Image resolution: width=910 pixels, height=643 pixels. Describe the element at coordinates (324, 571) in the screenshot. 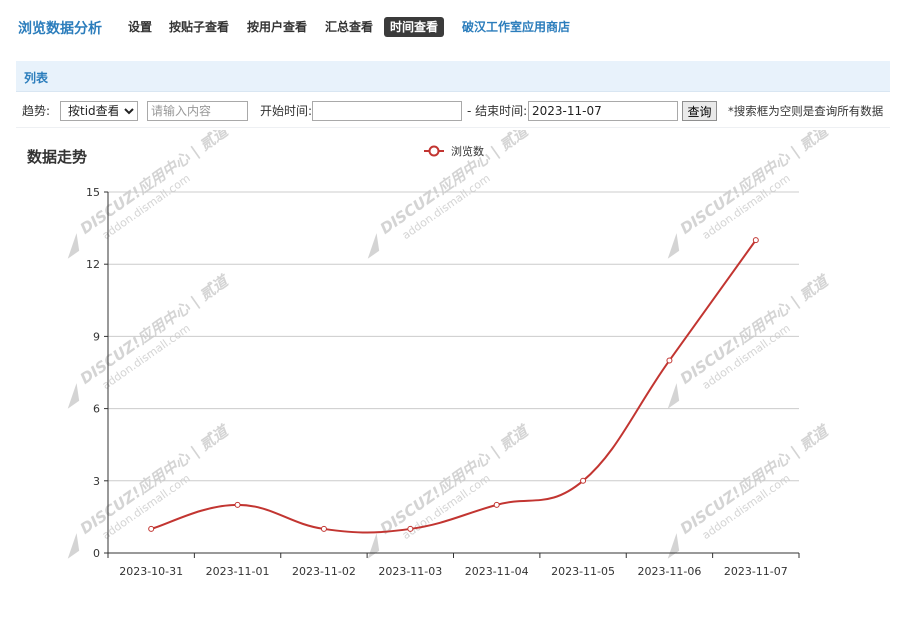

I see `x-tick-label-2: 2023-11-02` at that location.